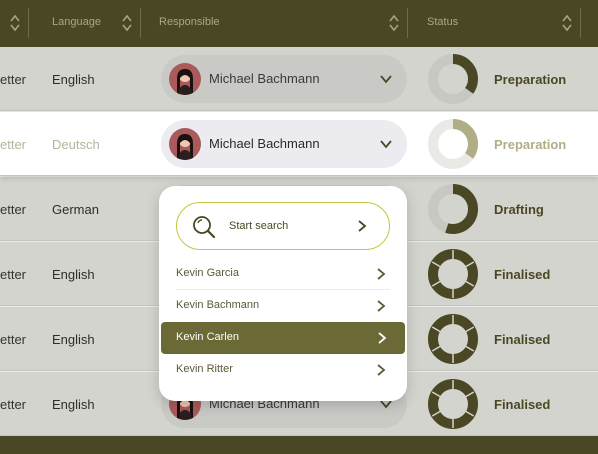 This screenshot has height=454, width=598. I want to click on dropdown-option-kevin-carlen: Kevin Carlen, so click(283, 338).